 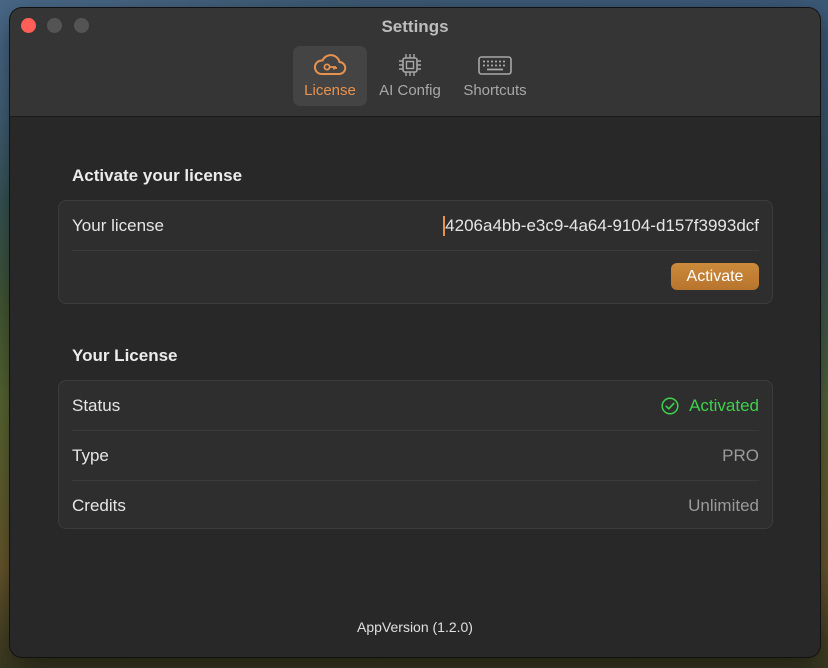 What do you see at coordinates (495, 65) in the screenshot?
I see `keyboard-icon` at bounding box center [495, 65].